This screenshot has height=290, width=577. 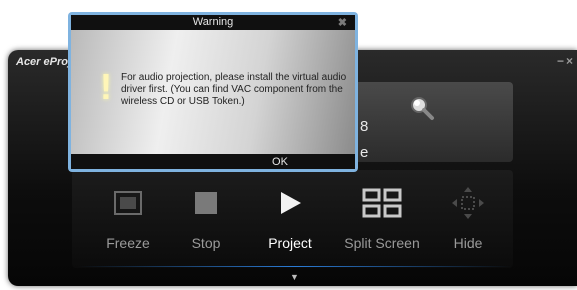 I want to click on split-screen-button: Split Screen, so click(x=382, y=218).